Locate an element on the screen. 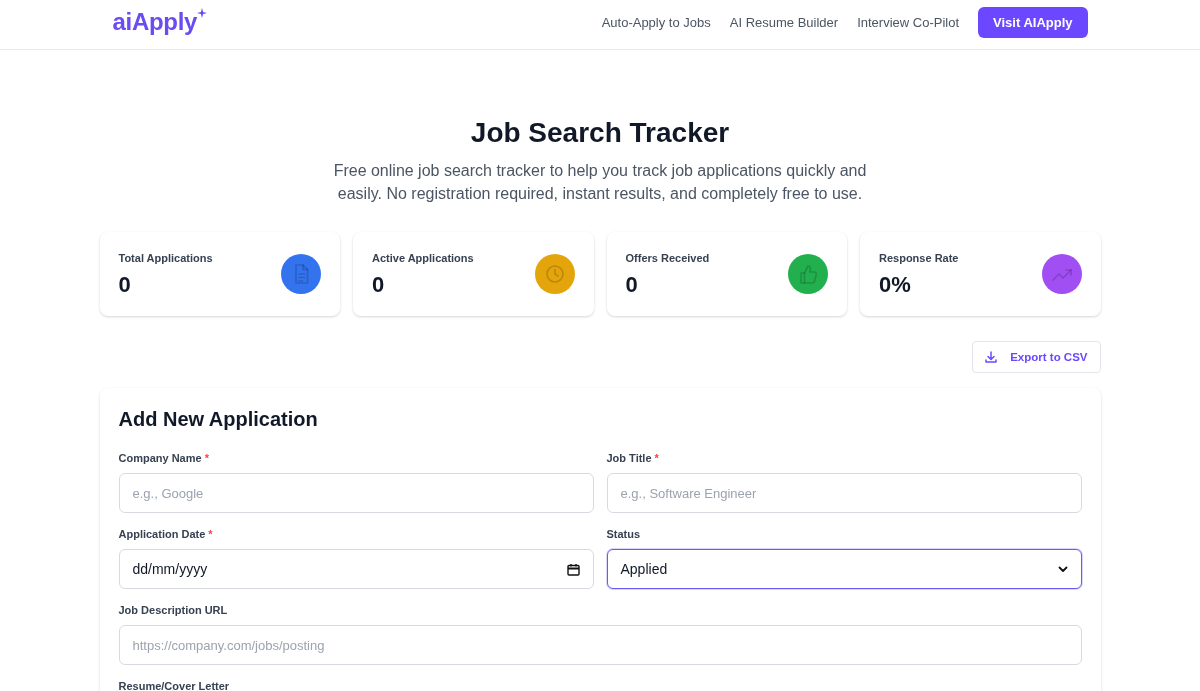 This screenshot has height=691, width=1200. stat-label: Response Rate is located at coordinates (919, 258).